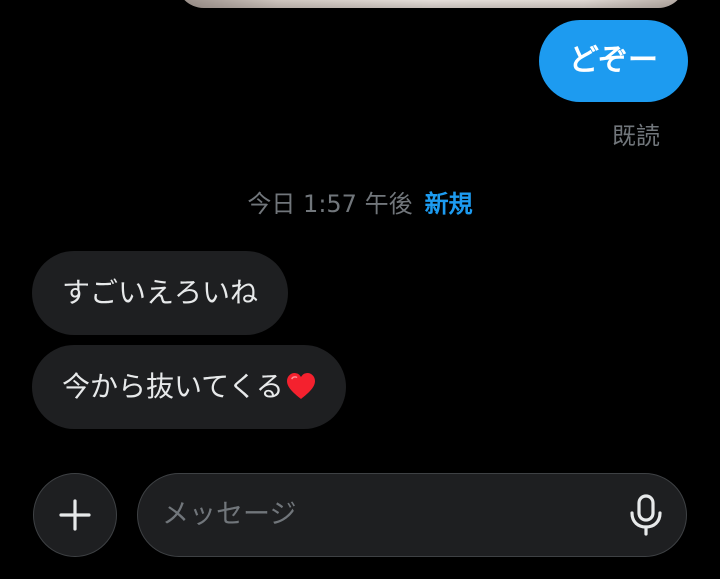 This screenshot has width=720, height=579. Describe the element at coordinates (382, 514) in the screenshot. I see `message-input` at that location.